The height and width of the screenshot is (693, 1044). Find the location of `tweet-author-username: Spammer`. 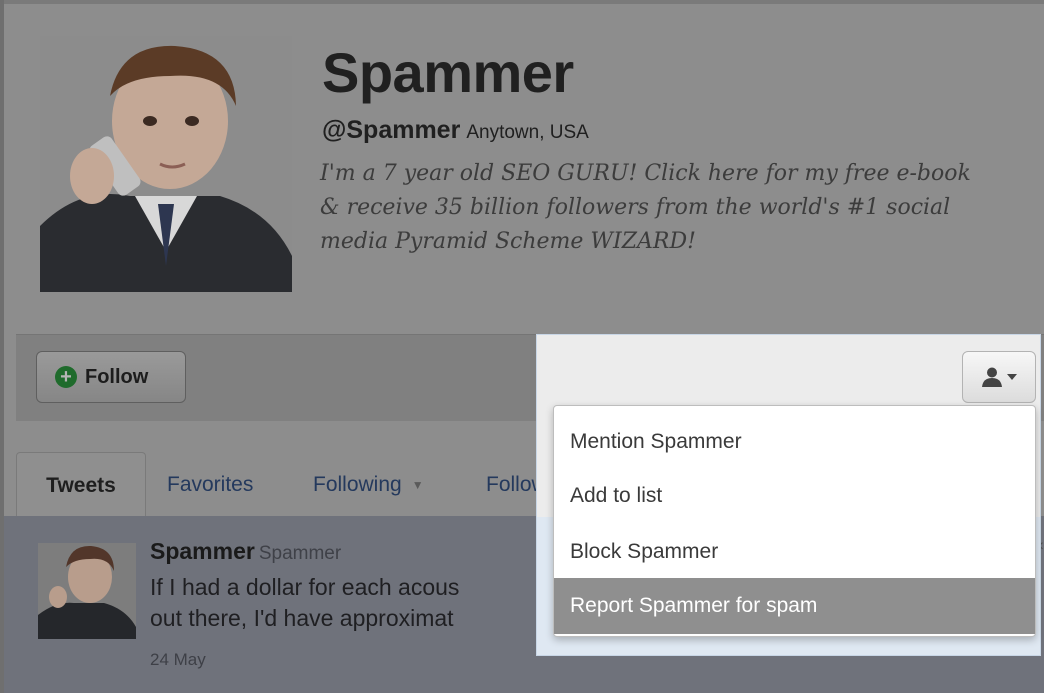

tweet-author-username: Spammer is located at coordinates (300, 553).